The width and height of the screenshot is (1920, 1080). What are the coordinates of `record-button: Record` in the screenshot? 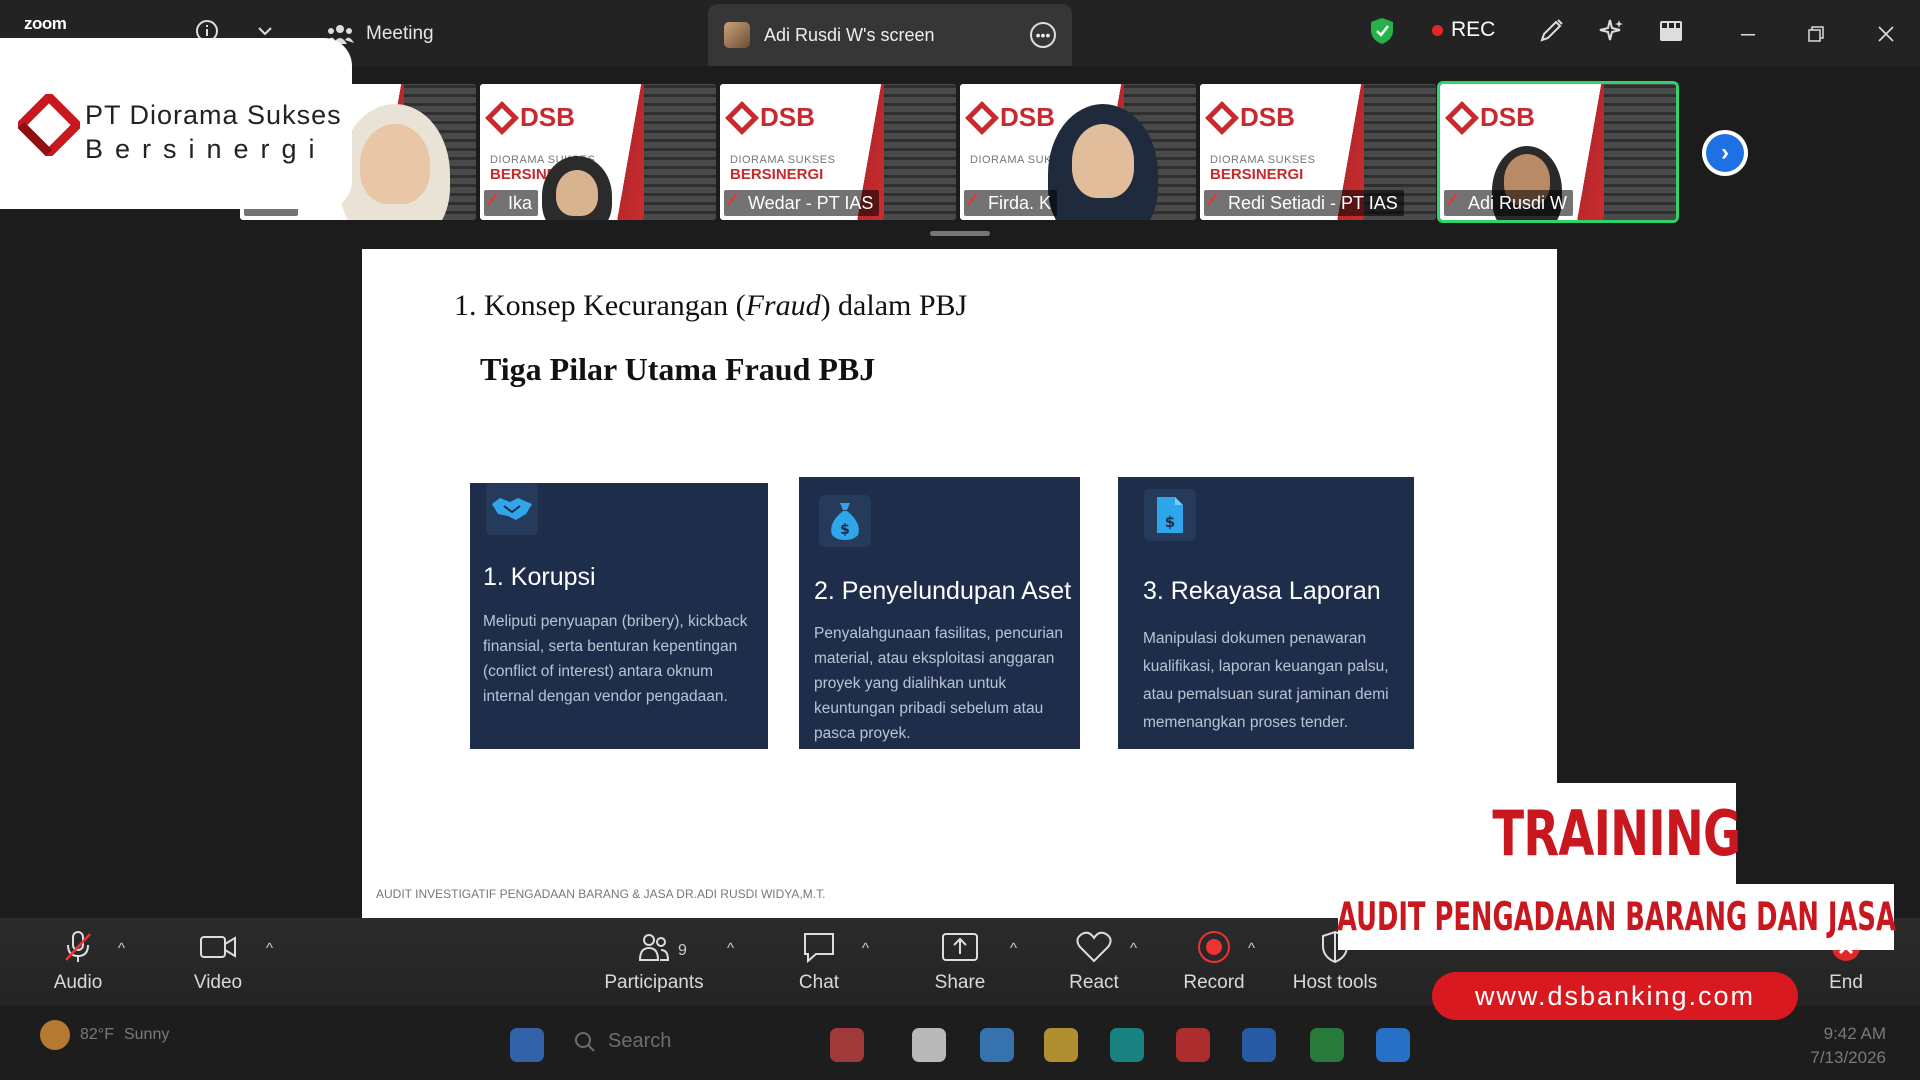 It's located at (1214, 962).